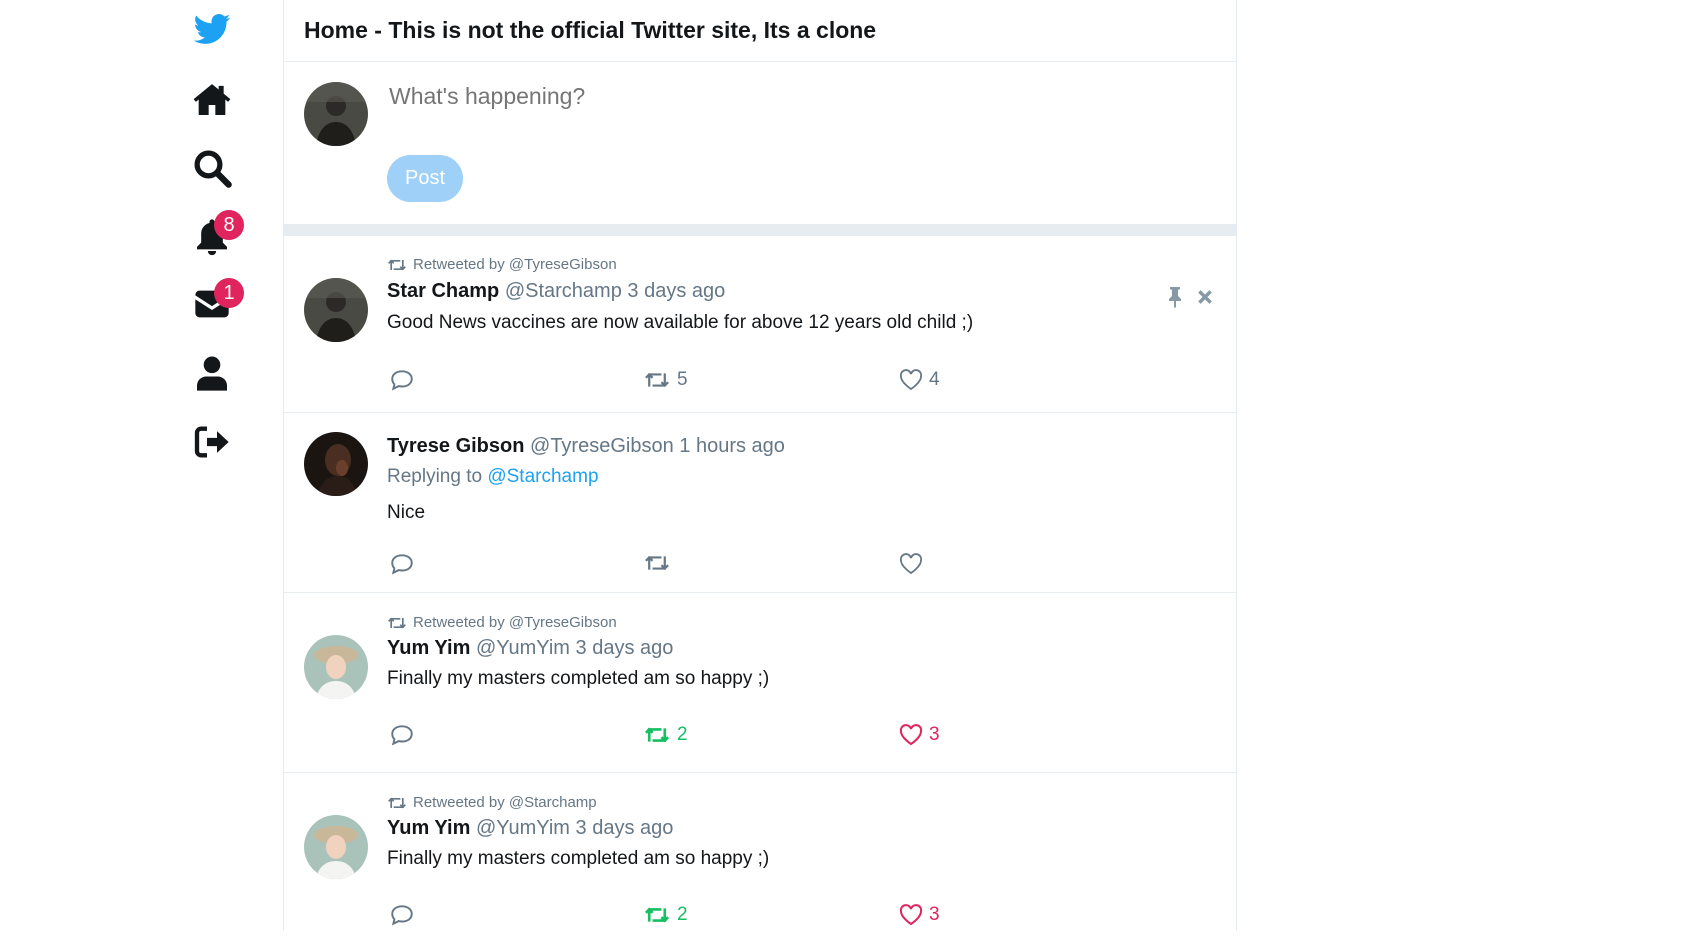 Image resolution: width=1693 pixels, height=952 pixels. Describe the element at coordinates (1205, 297) in the screenshot. I see `close-icon` at that location.